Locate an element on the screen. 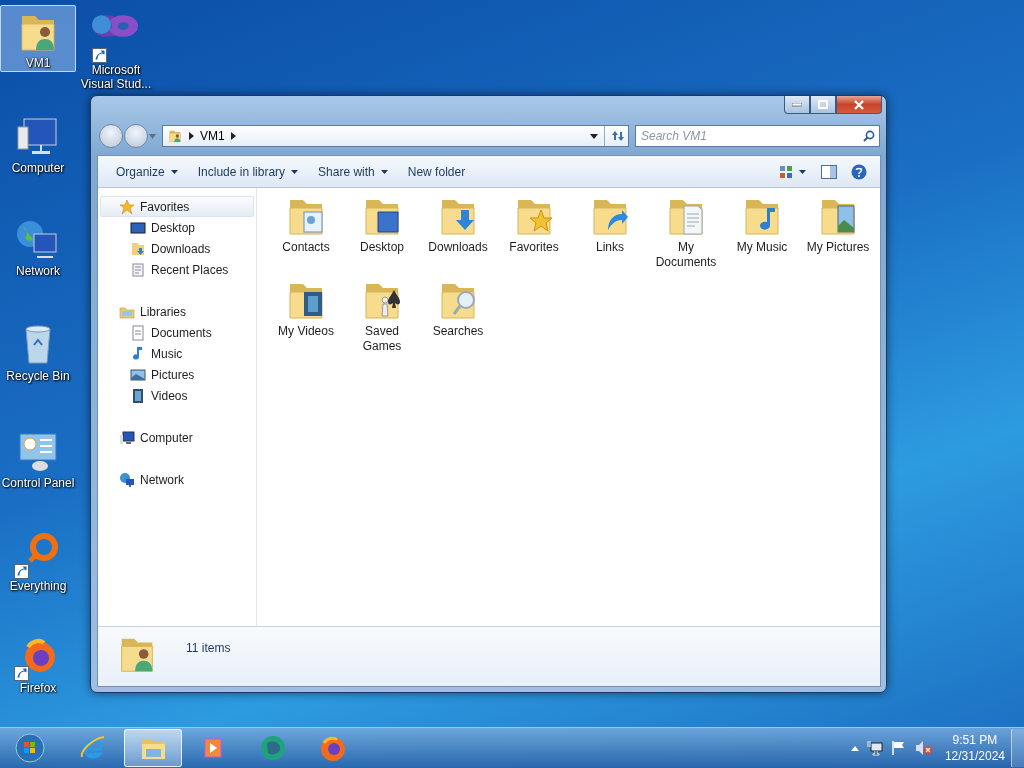 The image size is (1024, 768). desktop-icon: Computer is located at coordinates (38, 143).